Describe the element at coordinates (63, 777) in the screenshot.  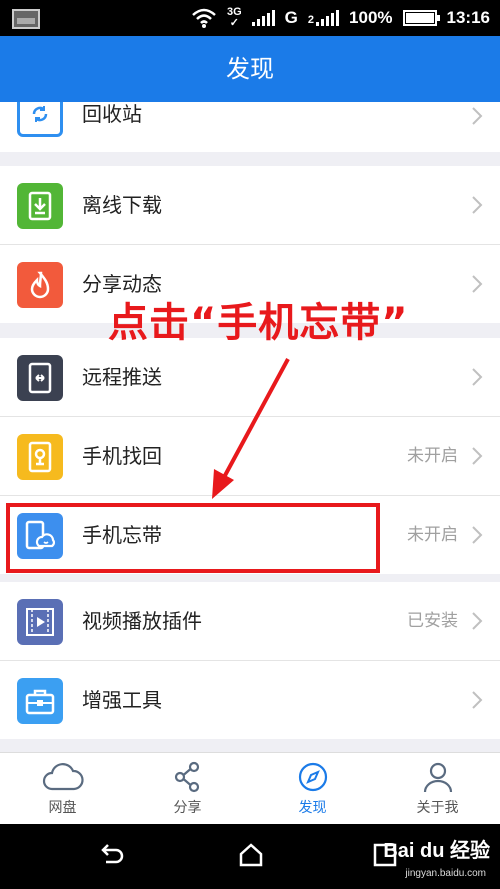
I see `cloud-icon` at that location.